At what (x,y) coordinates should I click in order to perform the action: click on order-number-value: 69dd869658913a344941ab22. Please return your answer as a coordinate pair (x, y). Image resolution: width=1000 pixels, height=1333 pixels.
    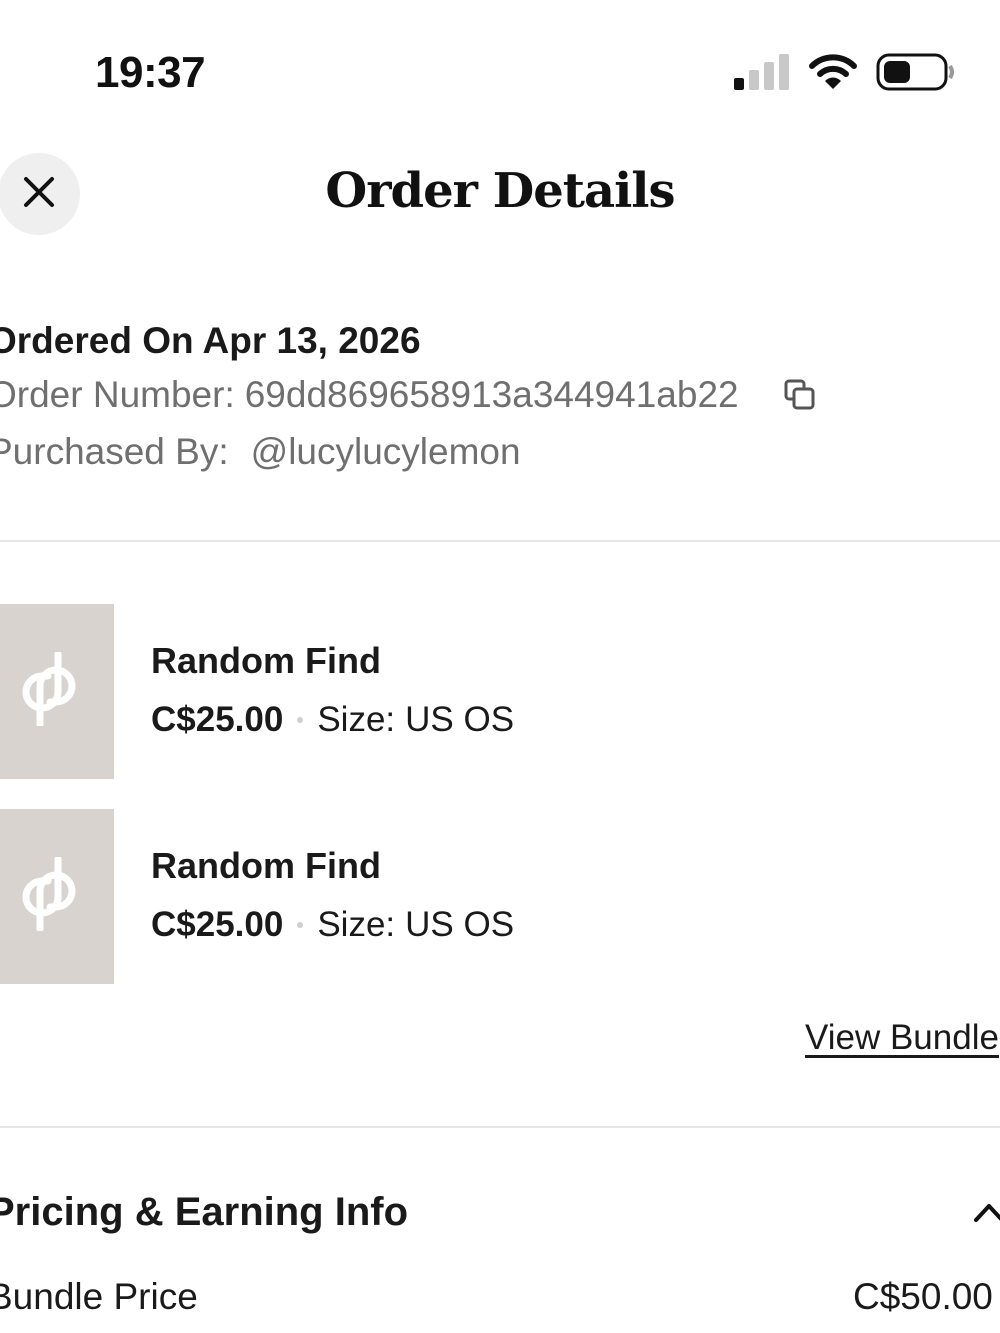
    Looking at the image, I should click on (491, 394).